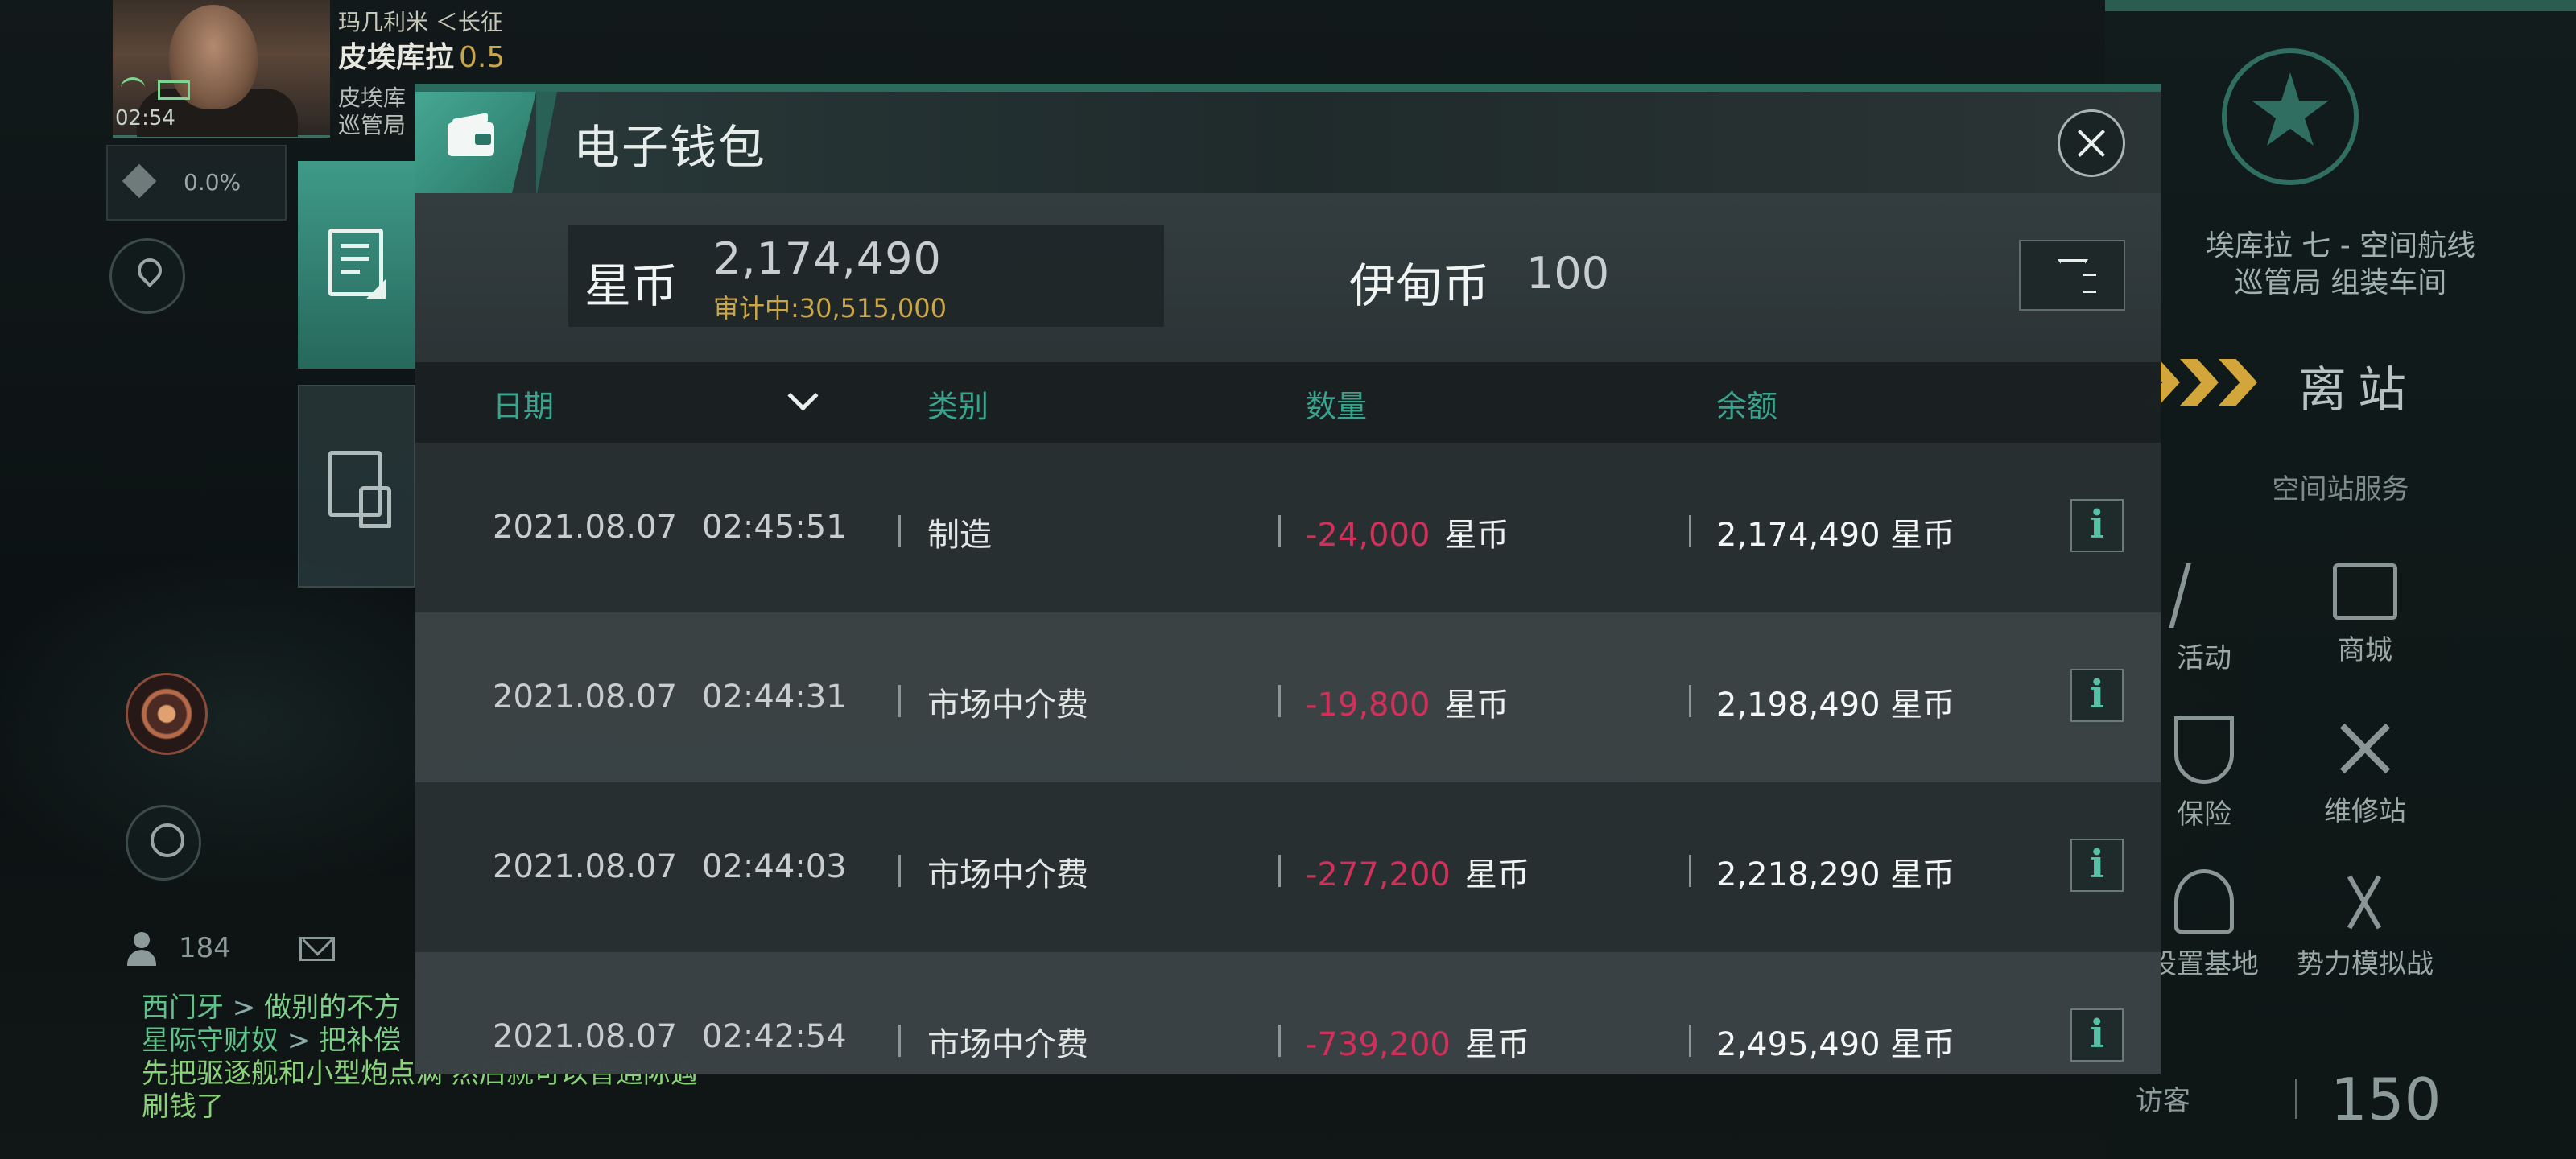 Image resolution: width=2576 pixels, height=1159 pixels. I want to click on insurance-shield-icon, so click(2204, 750).